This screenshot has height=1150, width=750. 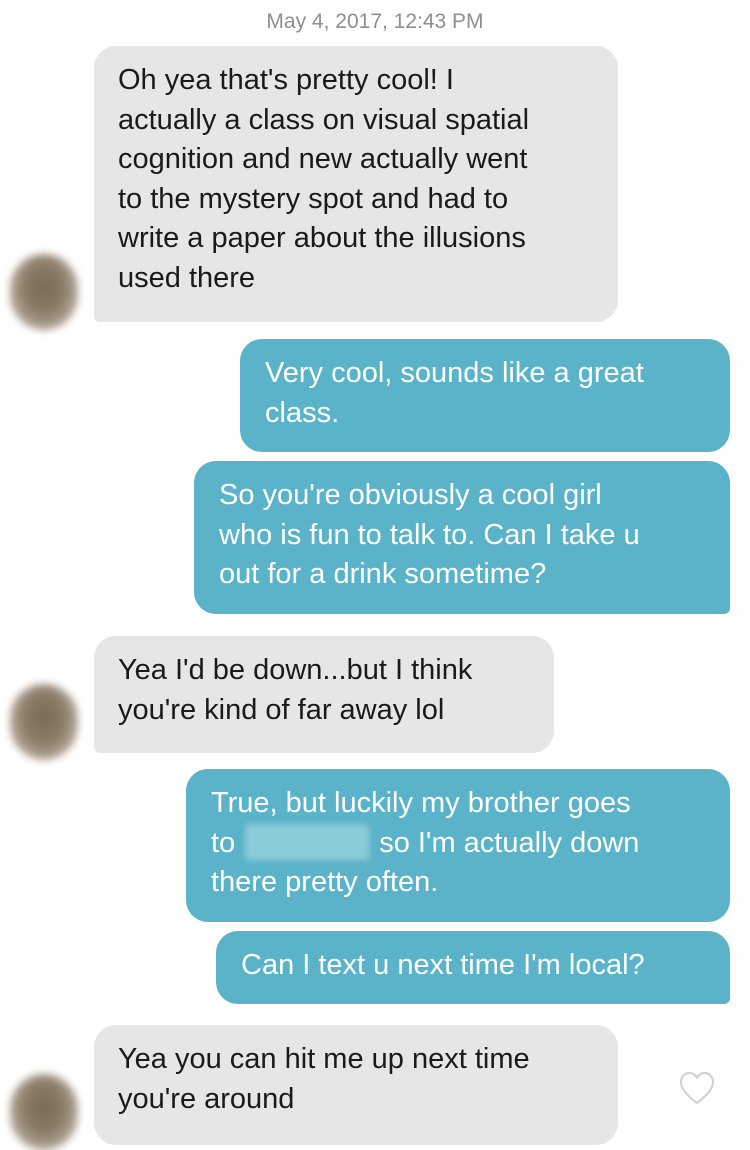 I want to click on message-text-line: out for a drink sometime?, so click(x=383, y=574).